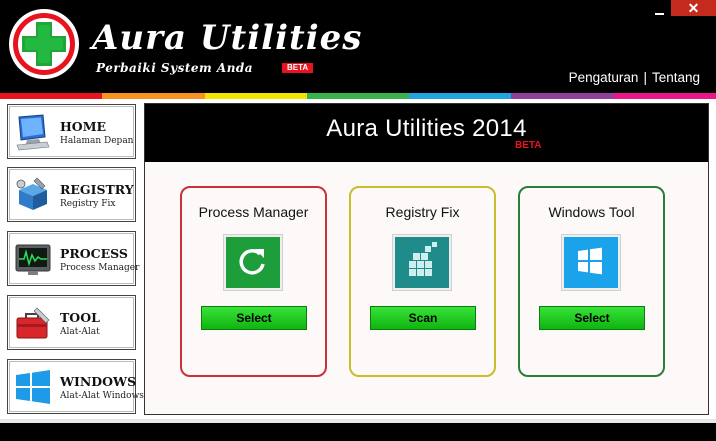  I want to click on sidebar-item-sublabel: Process Manager, so click(100, 268).